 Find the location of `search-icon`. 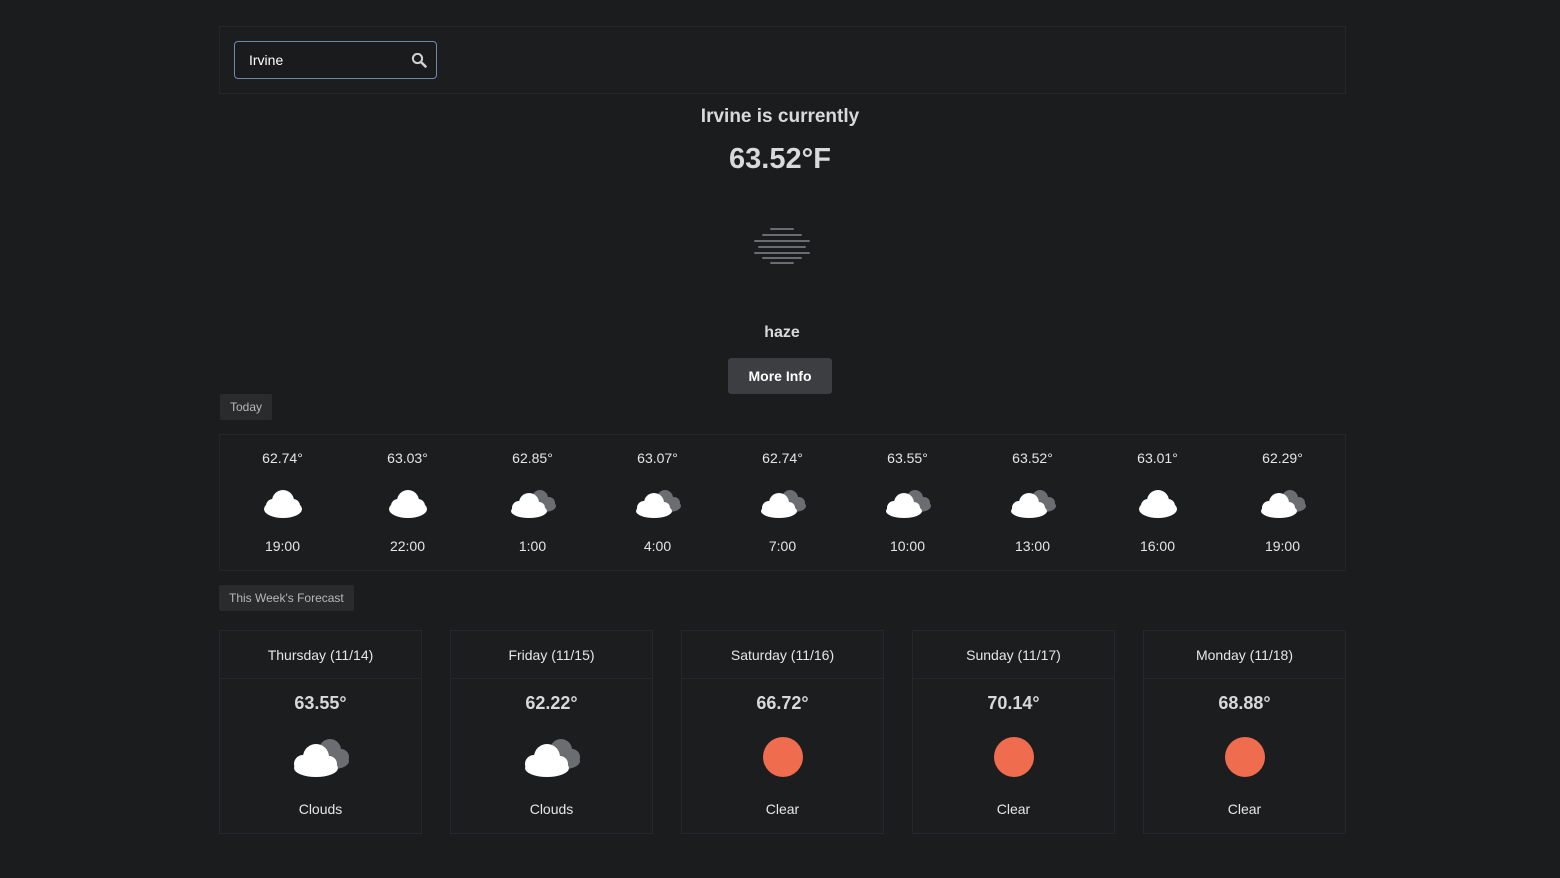

search-icon is located at coordinates (419, 60).